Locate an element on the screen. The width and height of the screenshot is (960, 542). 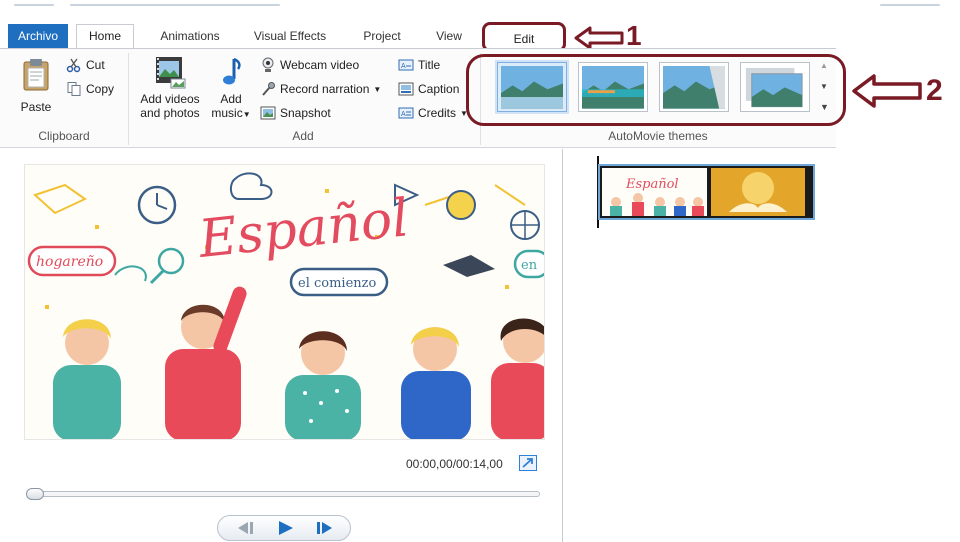
snapshot-button: Snapshot is located at coordinates (295, 113).